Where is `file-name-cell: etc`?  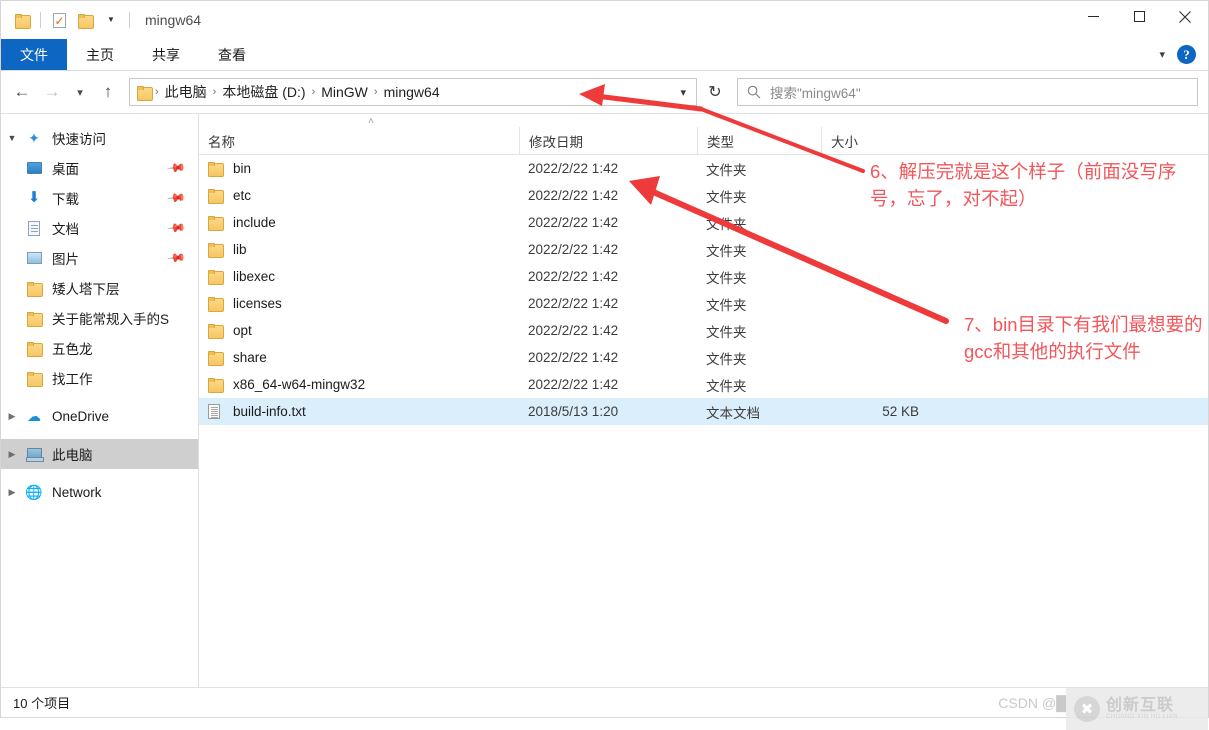 file-name-cell: etc is located at coordinates (359, 195).